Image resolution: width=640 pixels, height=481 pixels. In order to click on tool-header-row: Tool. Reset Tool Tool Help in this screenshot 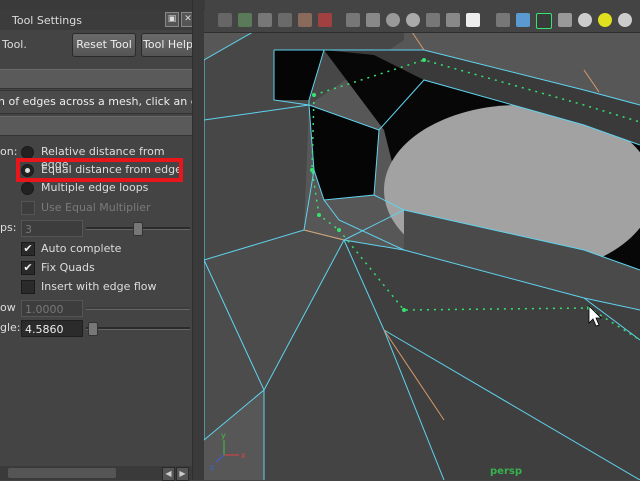, I will do `click(98, 45)`.